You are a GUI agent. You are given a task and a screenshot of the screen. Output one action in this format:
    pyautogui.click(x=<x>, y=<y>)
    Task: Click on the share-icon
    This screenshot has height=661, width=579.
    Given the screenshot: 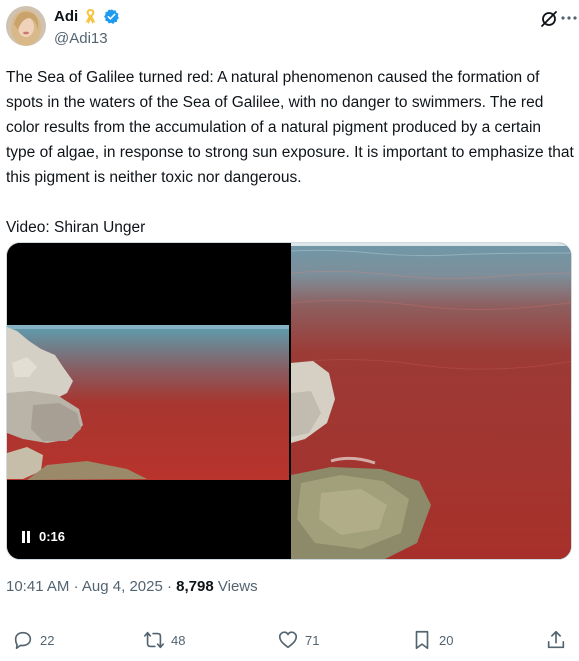 What is the action you would take?
    pyautogui.click(x=556, y=639)
    